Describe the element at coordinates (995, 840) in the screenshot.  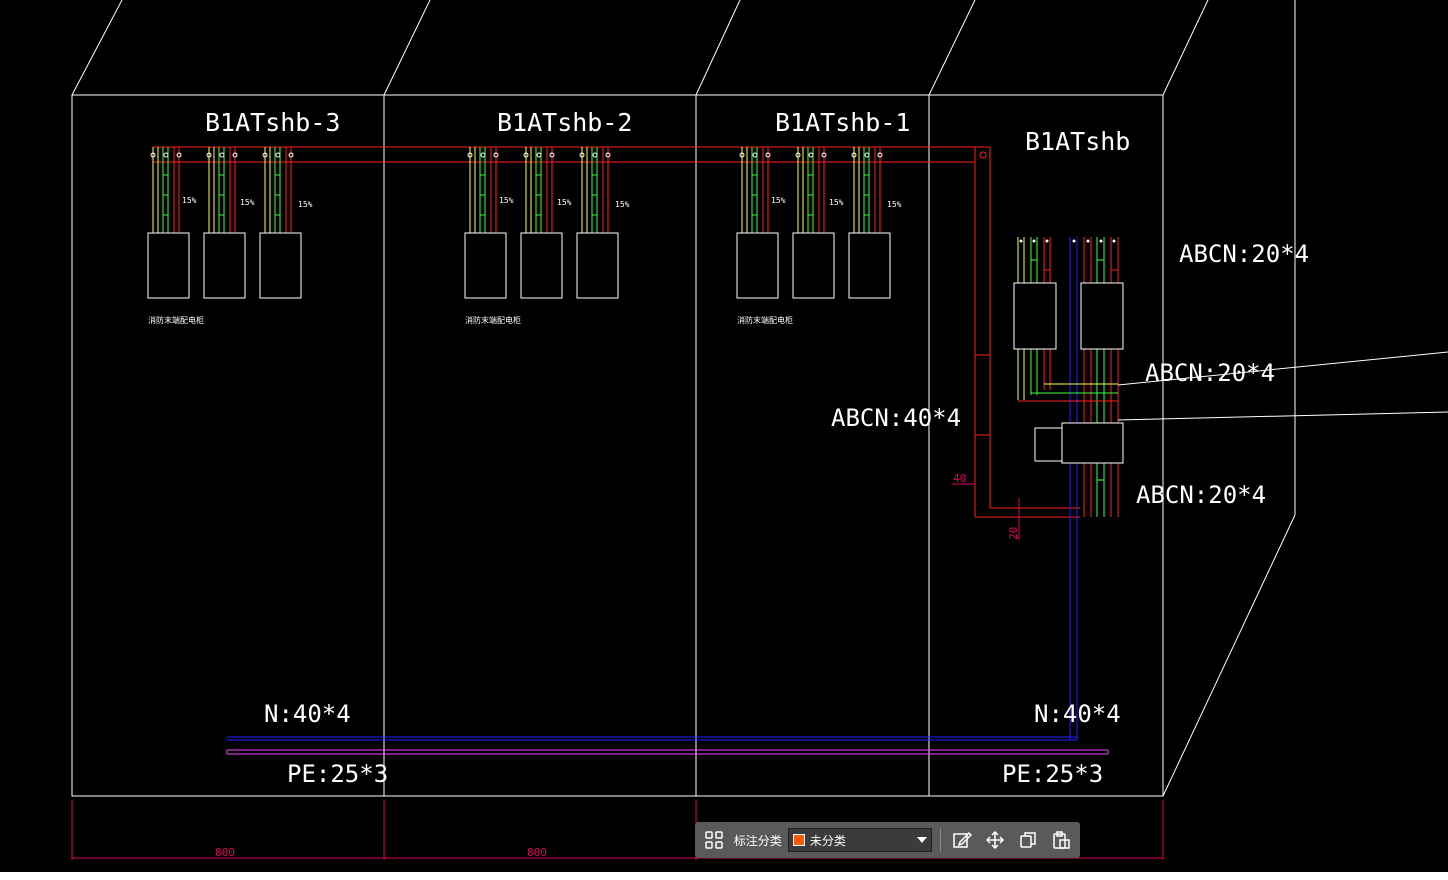
I see `move-icon` at that location.